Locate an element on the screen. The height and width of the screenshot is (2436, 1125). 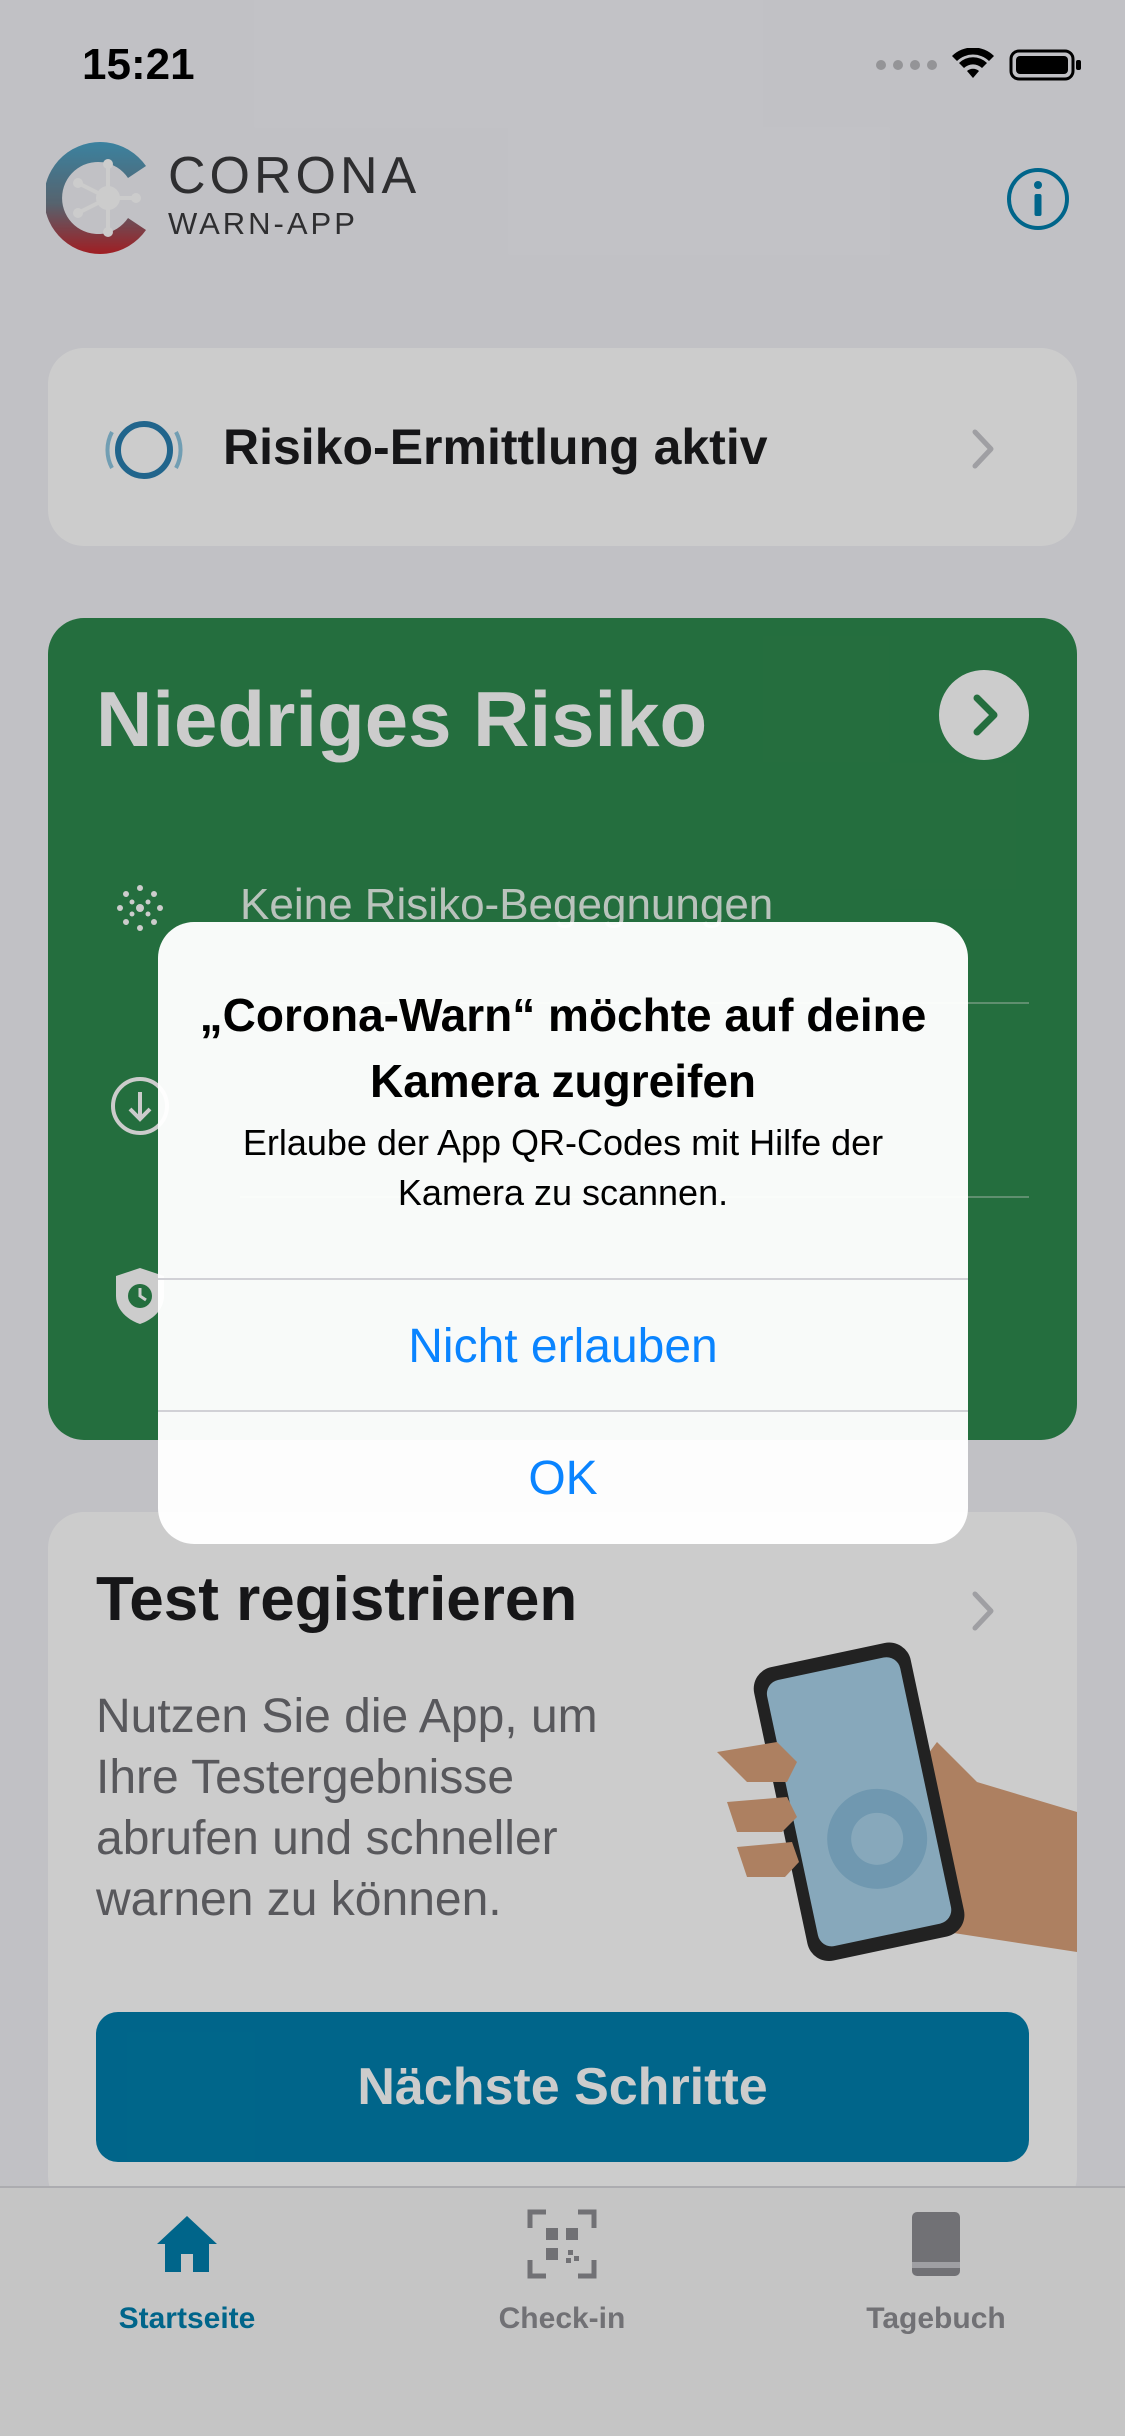
ok-button: OK is located at coordinates (563, 1477).